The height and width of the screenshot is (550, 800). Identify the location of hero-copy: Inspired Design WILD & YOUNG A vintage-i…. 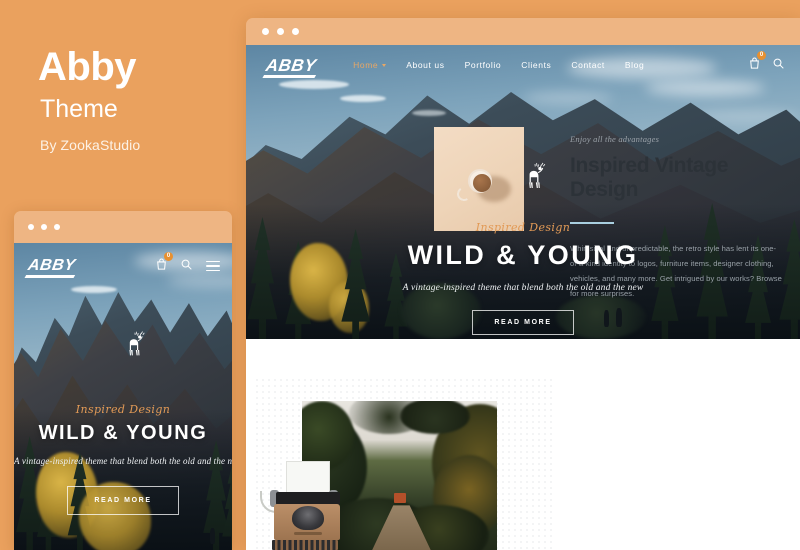
(523, 278).